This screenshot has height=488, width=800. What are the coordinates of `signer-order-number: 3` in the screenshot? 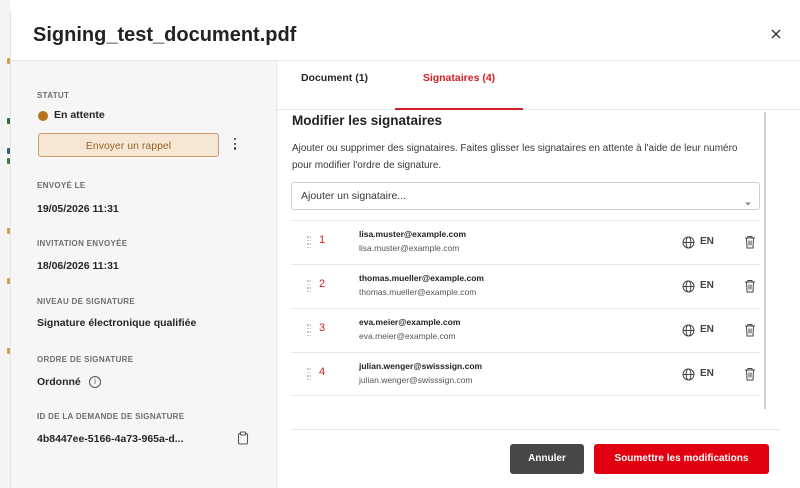 It's located at (322, 328).